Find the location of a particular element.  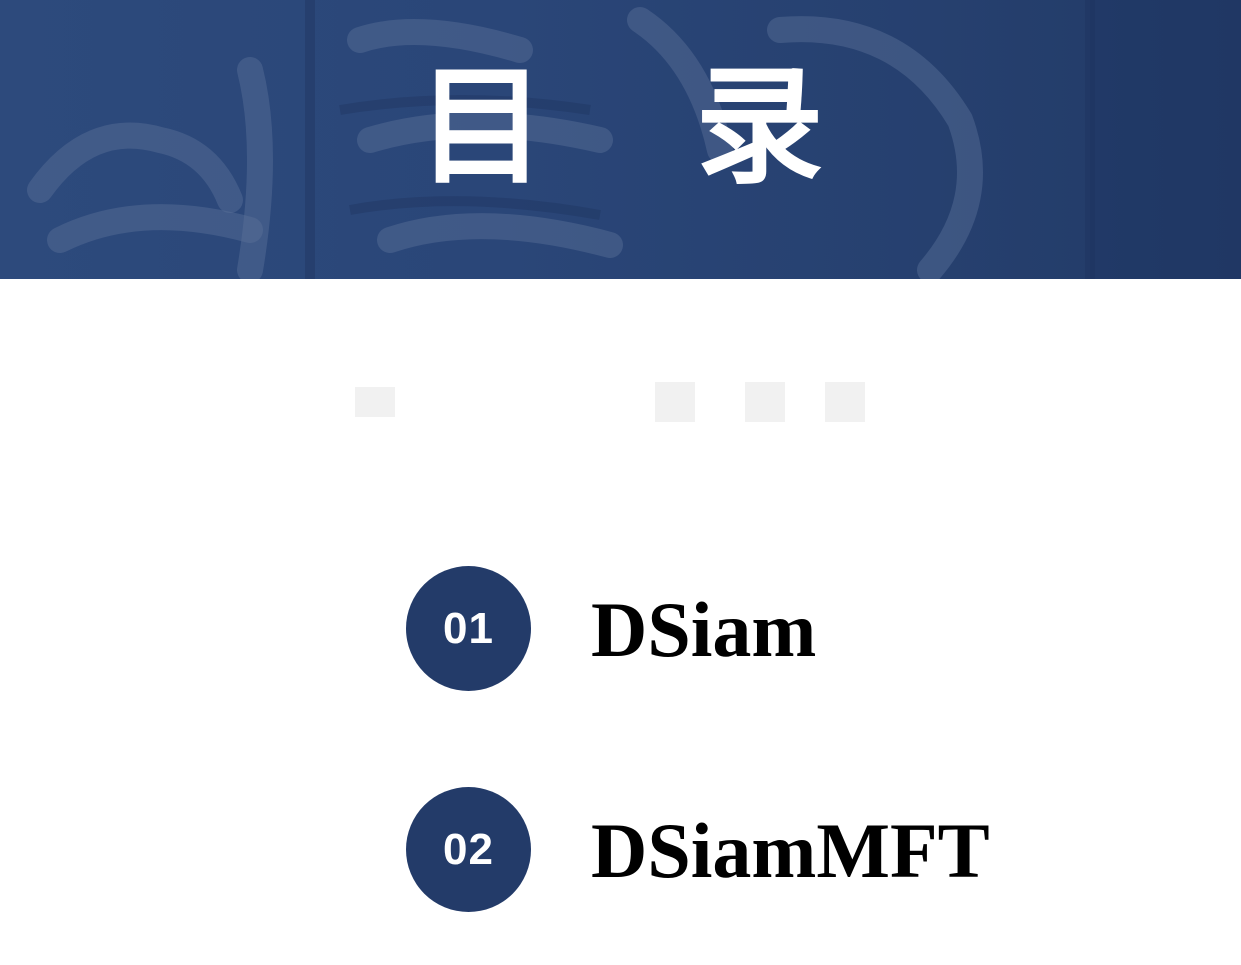

toc-item-02: 02 DSiamMFT is located at coordinates (716, 850).